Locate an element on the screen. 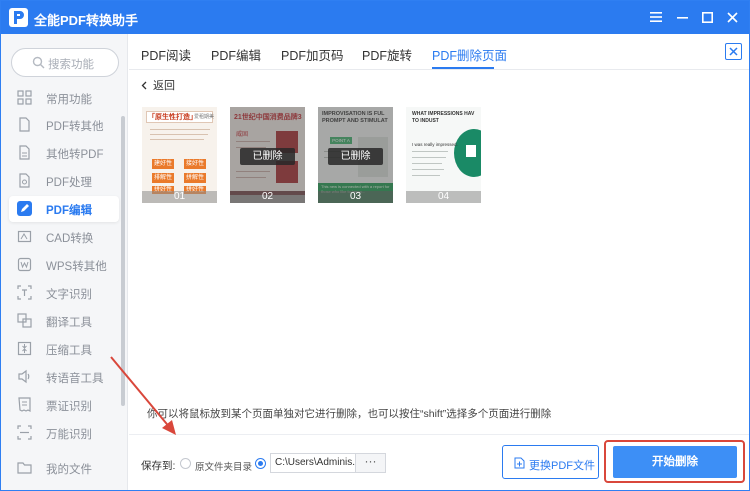  sidebar-item-label: 翻译工具 is located at coordinates (69, 323).